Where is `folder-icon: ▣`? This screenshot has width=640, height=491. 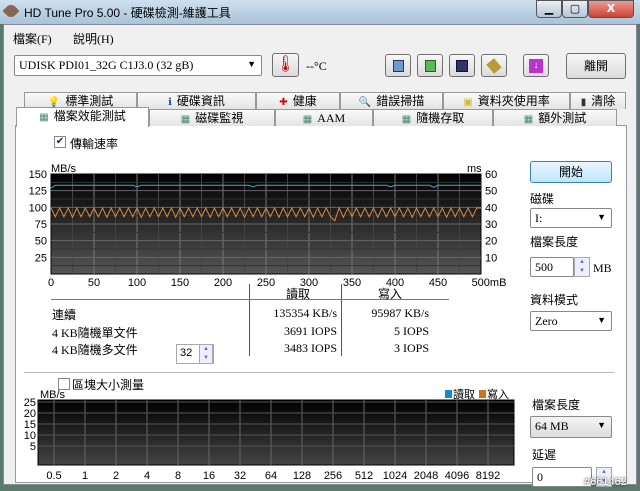 folder-icon: ▣ is located at coordinates (468, 102).